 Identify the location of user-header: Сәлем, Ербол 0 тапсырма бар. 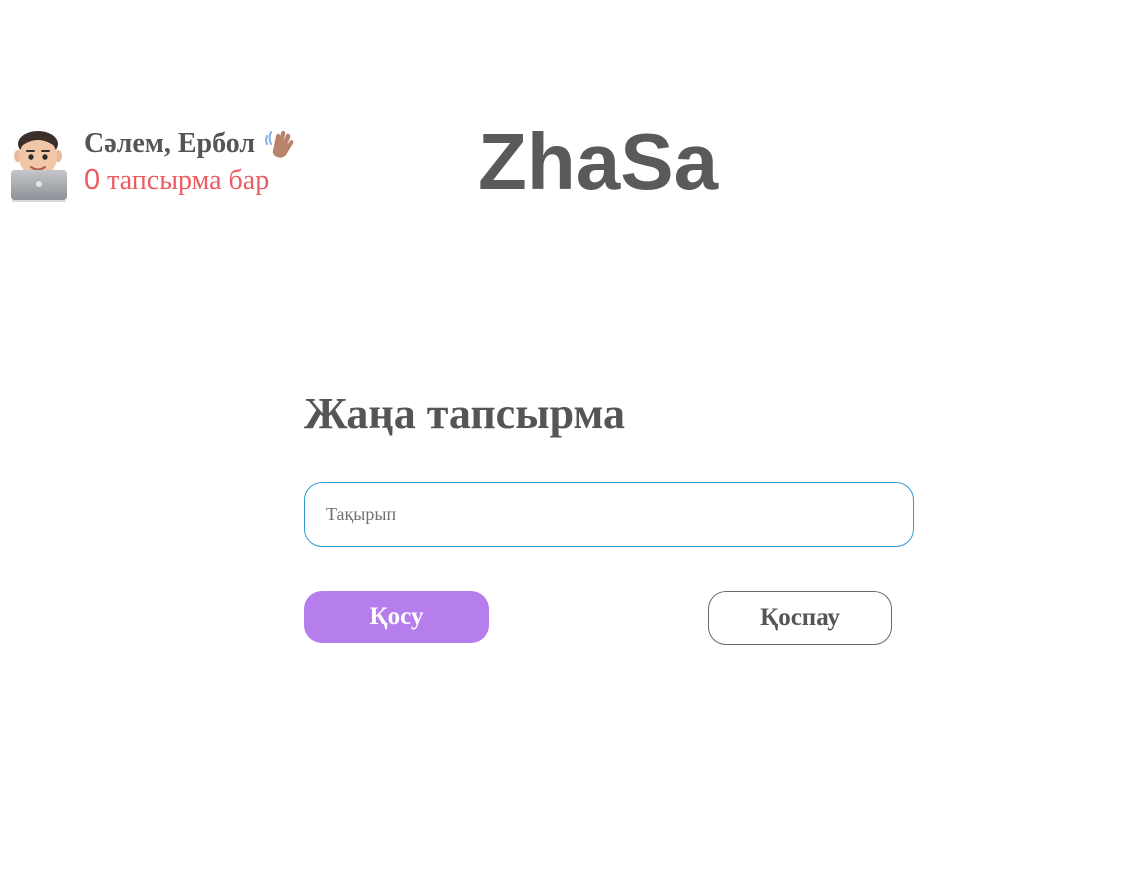
(166, 166).